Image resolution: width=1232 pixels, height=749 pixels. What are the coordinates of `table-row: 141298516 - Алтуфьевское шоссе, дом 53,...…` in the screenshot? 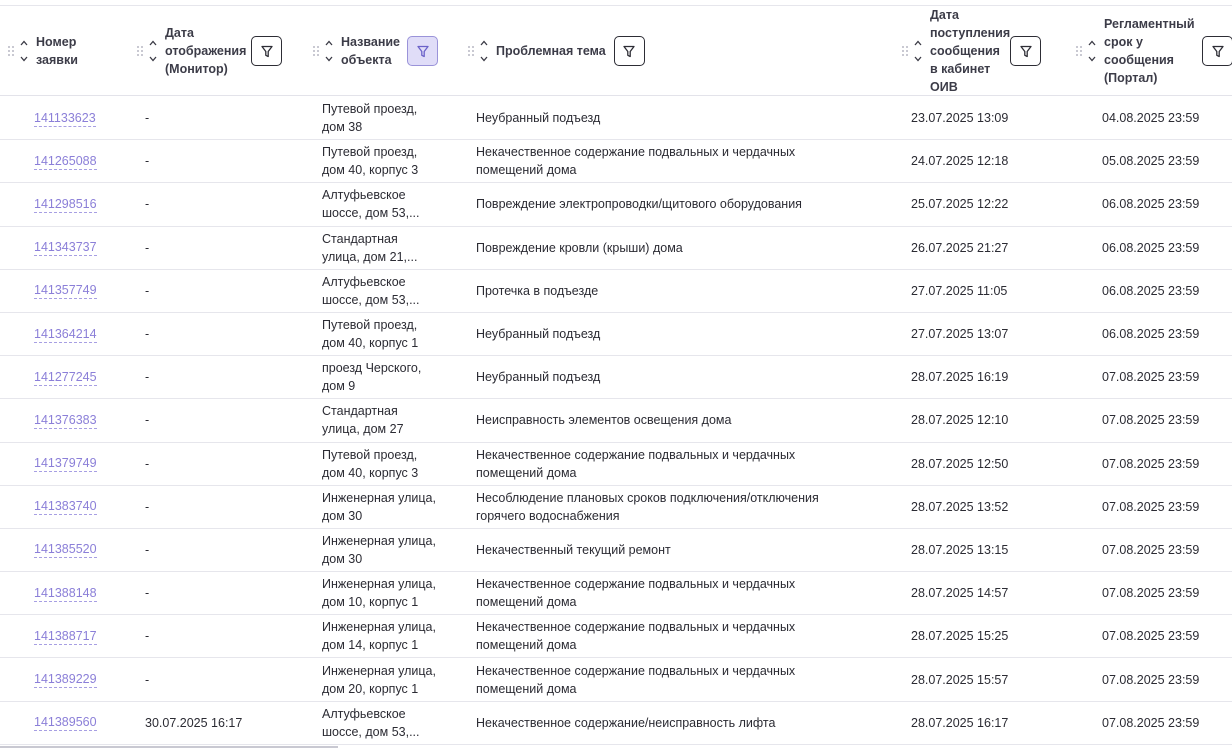 It's located at (616, 205).